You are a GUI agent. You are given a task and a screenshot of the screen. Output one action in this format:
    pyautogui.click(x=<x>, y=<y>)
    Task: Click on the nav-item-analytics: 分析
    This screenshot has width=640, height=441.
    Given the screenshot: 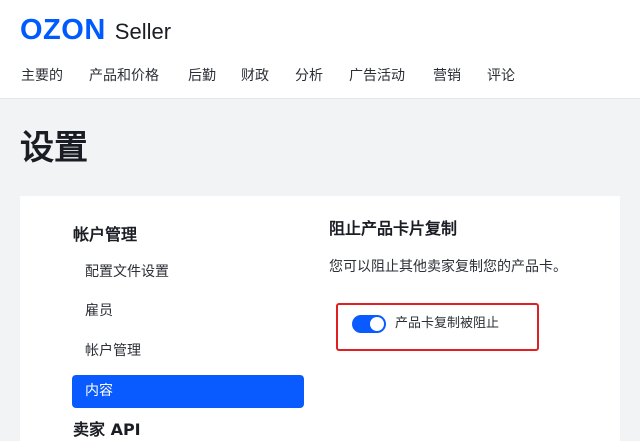 What is the action you would take?
    pyautogui.click(x=309, y=76)
    